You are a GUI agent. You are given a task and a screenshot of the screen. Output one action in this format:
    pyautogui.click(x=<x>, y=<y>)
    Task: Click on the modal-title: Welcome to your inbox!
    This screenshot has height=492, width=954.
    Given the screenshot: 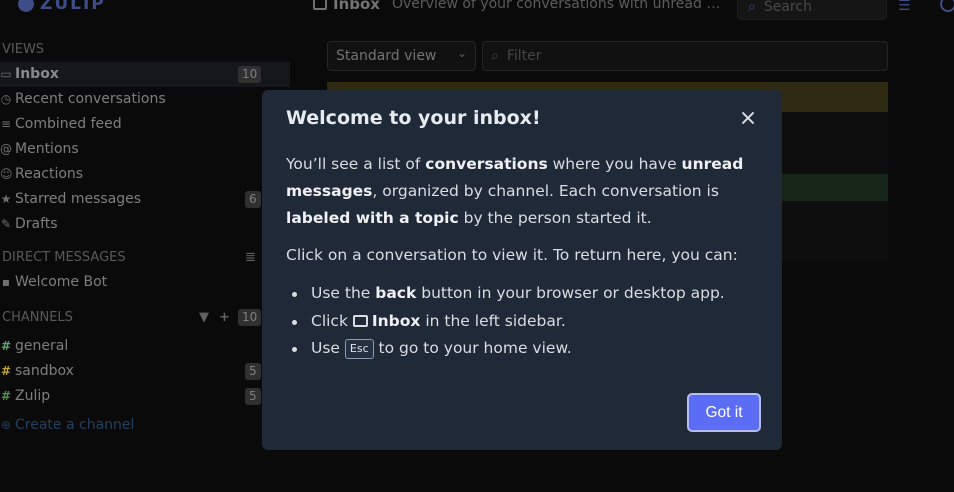 What is the action you would take?
    pyautogui.click(x=413, y=118)
    